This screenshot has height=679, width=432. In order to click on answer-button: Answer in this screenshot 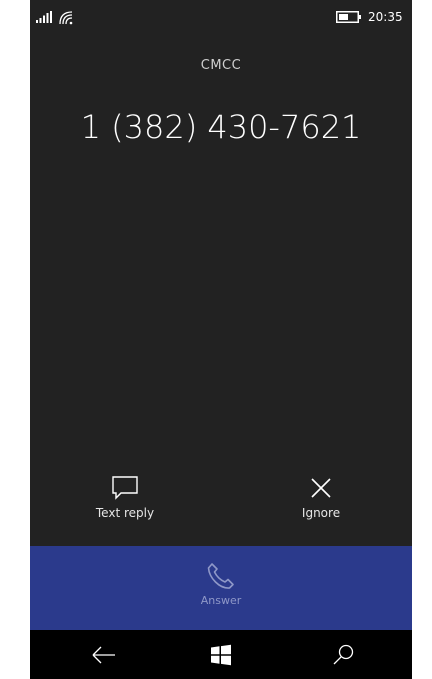, I will do `click(221, 592)`.